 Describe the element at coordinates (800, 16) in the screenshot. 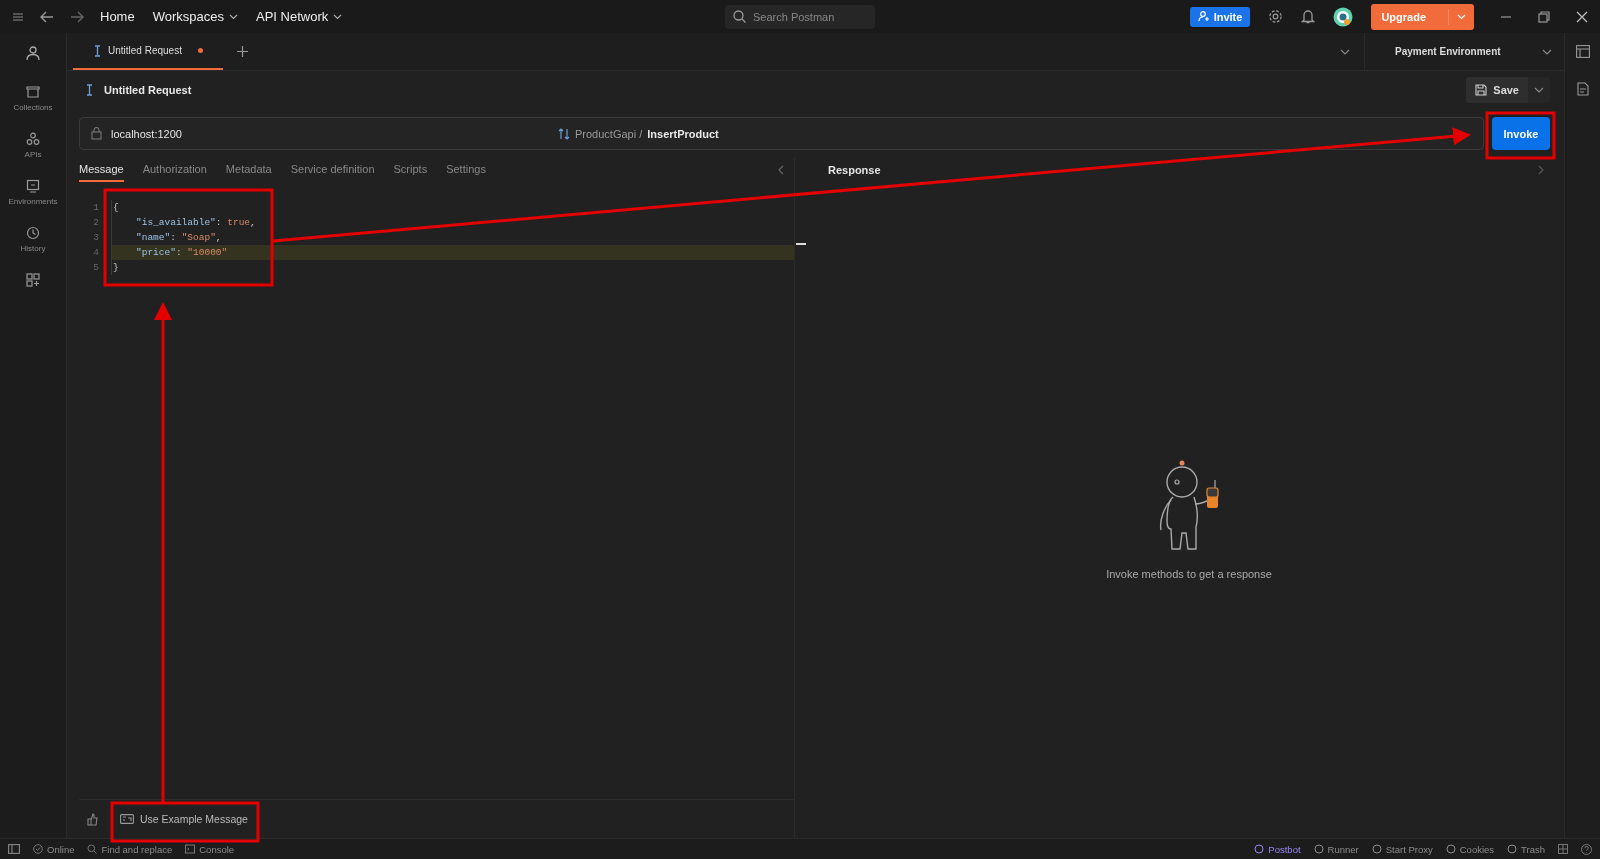

I see `search-field: Search Postman` at that location.